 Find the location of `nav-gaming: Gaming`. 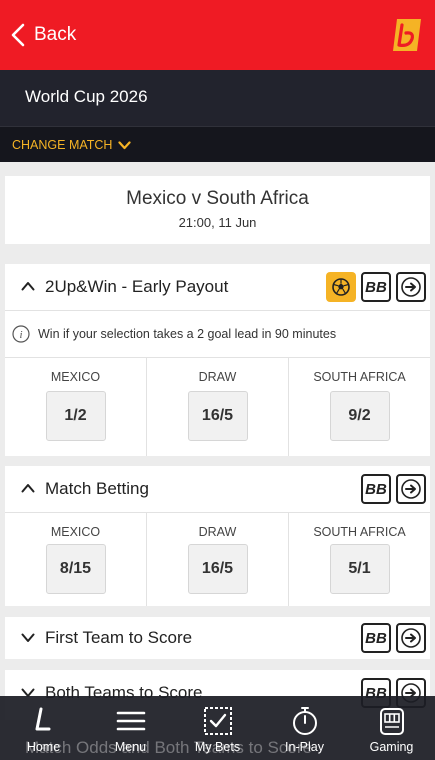

nav-gaming: Gaming is located at coordinates (391, 728).